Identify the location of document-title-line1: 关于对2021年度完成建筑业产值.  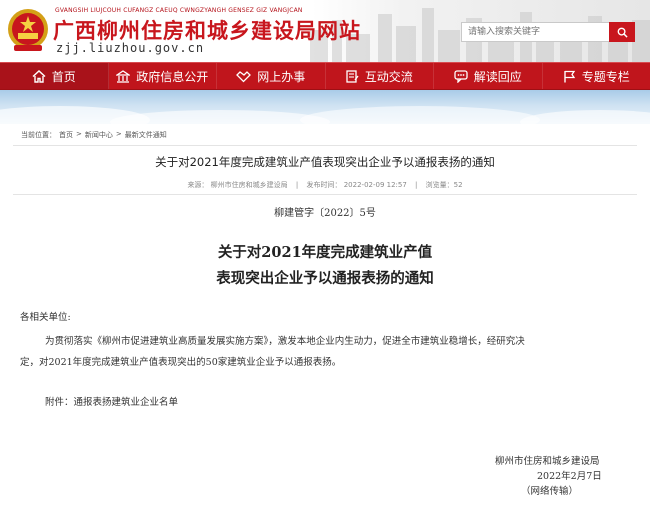
(325, 252).